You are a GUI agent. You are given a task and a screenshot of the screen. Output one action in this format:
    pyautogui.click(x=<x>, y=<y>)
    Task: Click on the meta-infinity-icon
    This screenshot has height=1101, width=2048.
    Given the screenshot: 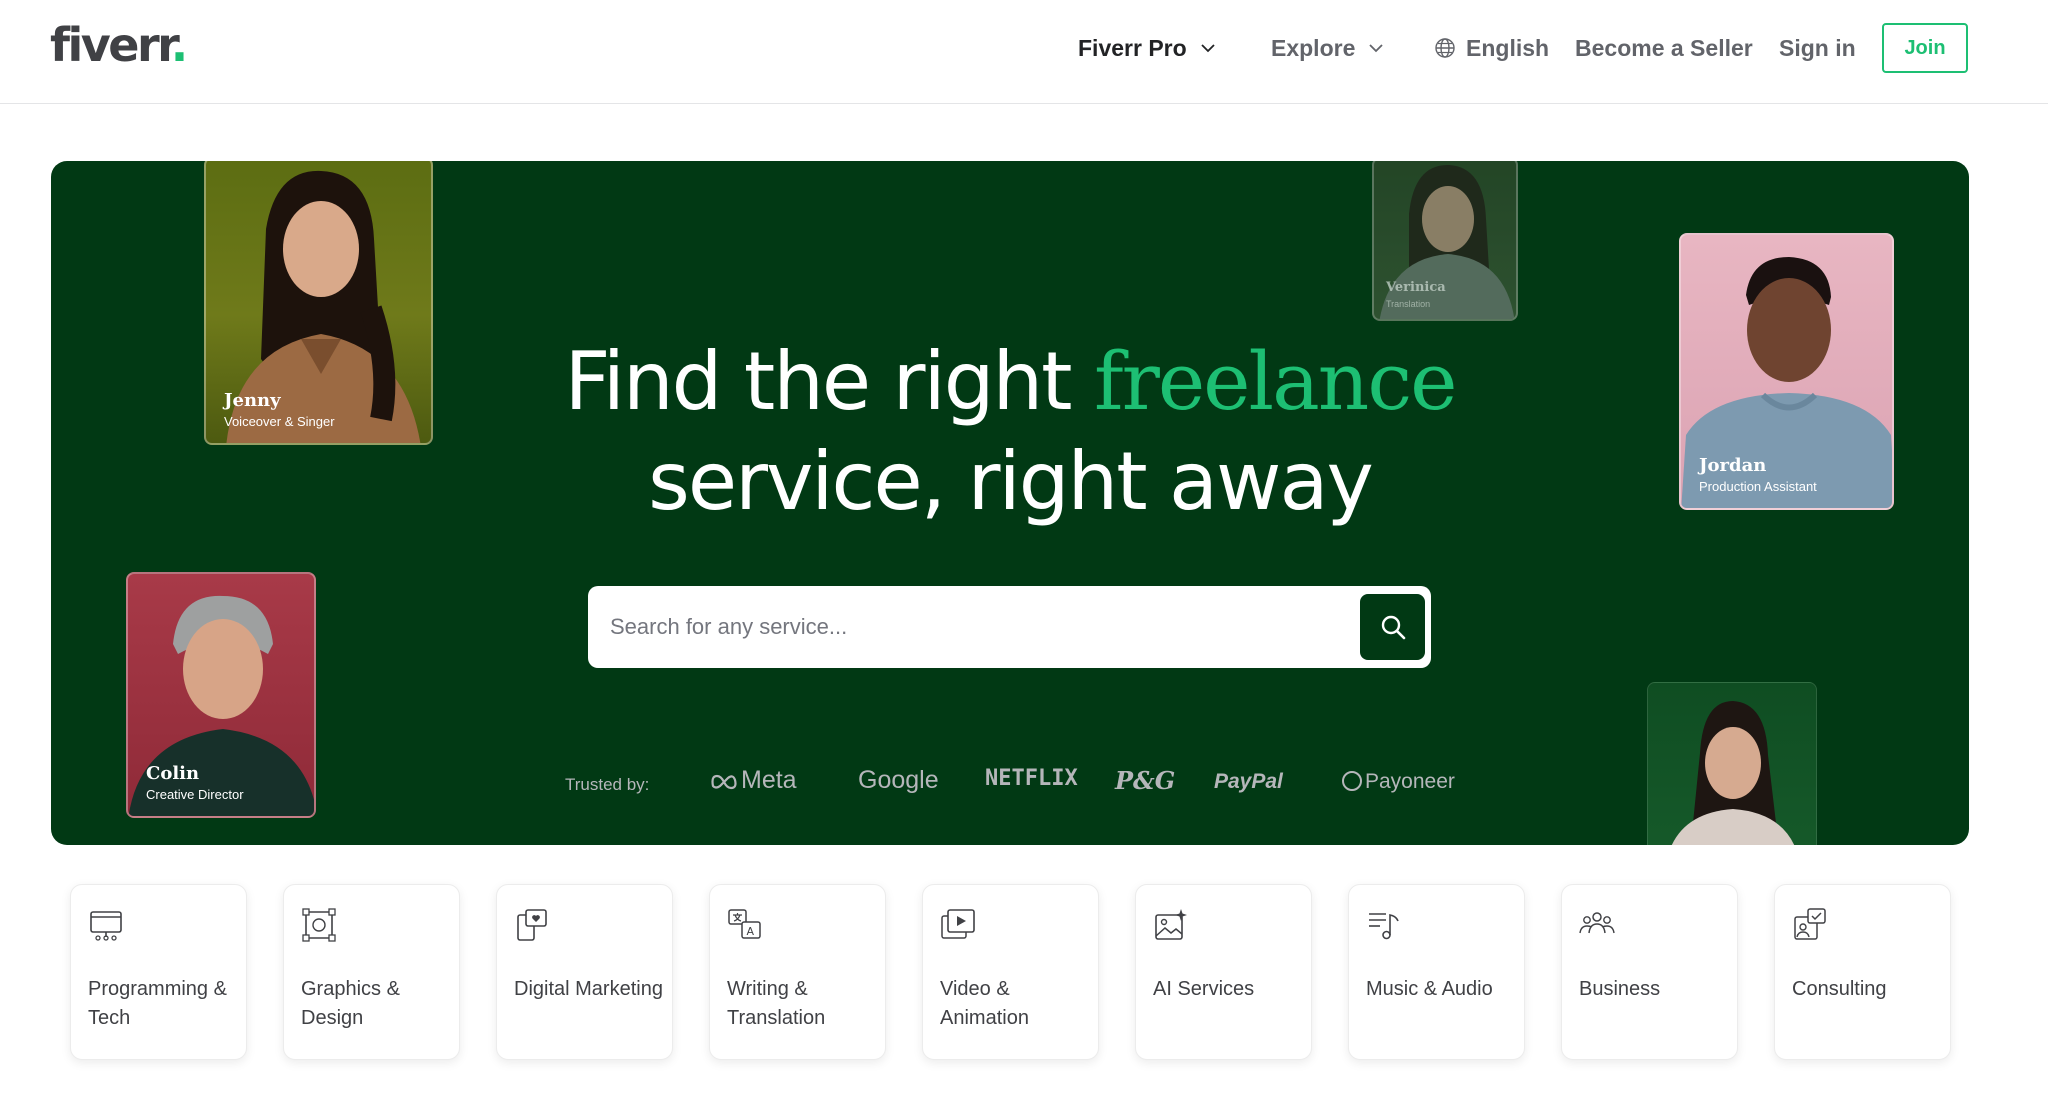 What is the action you would take?
    pyautogui.click(x=724, y=782)
    